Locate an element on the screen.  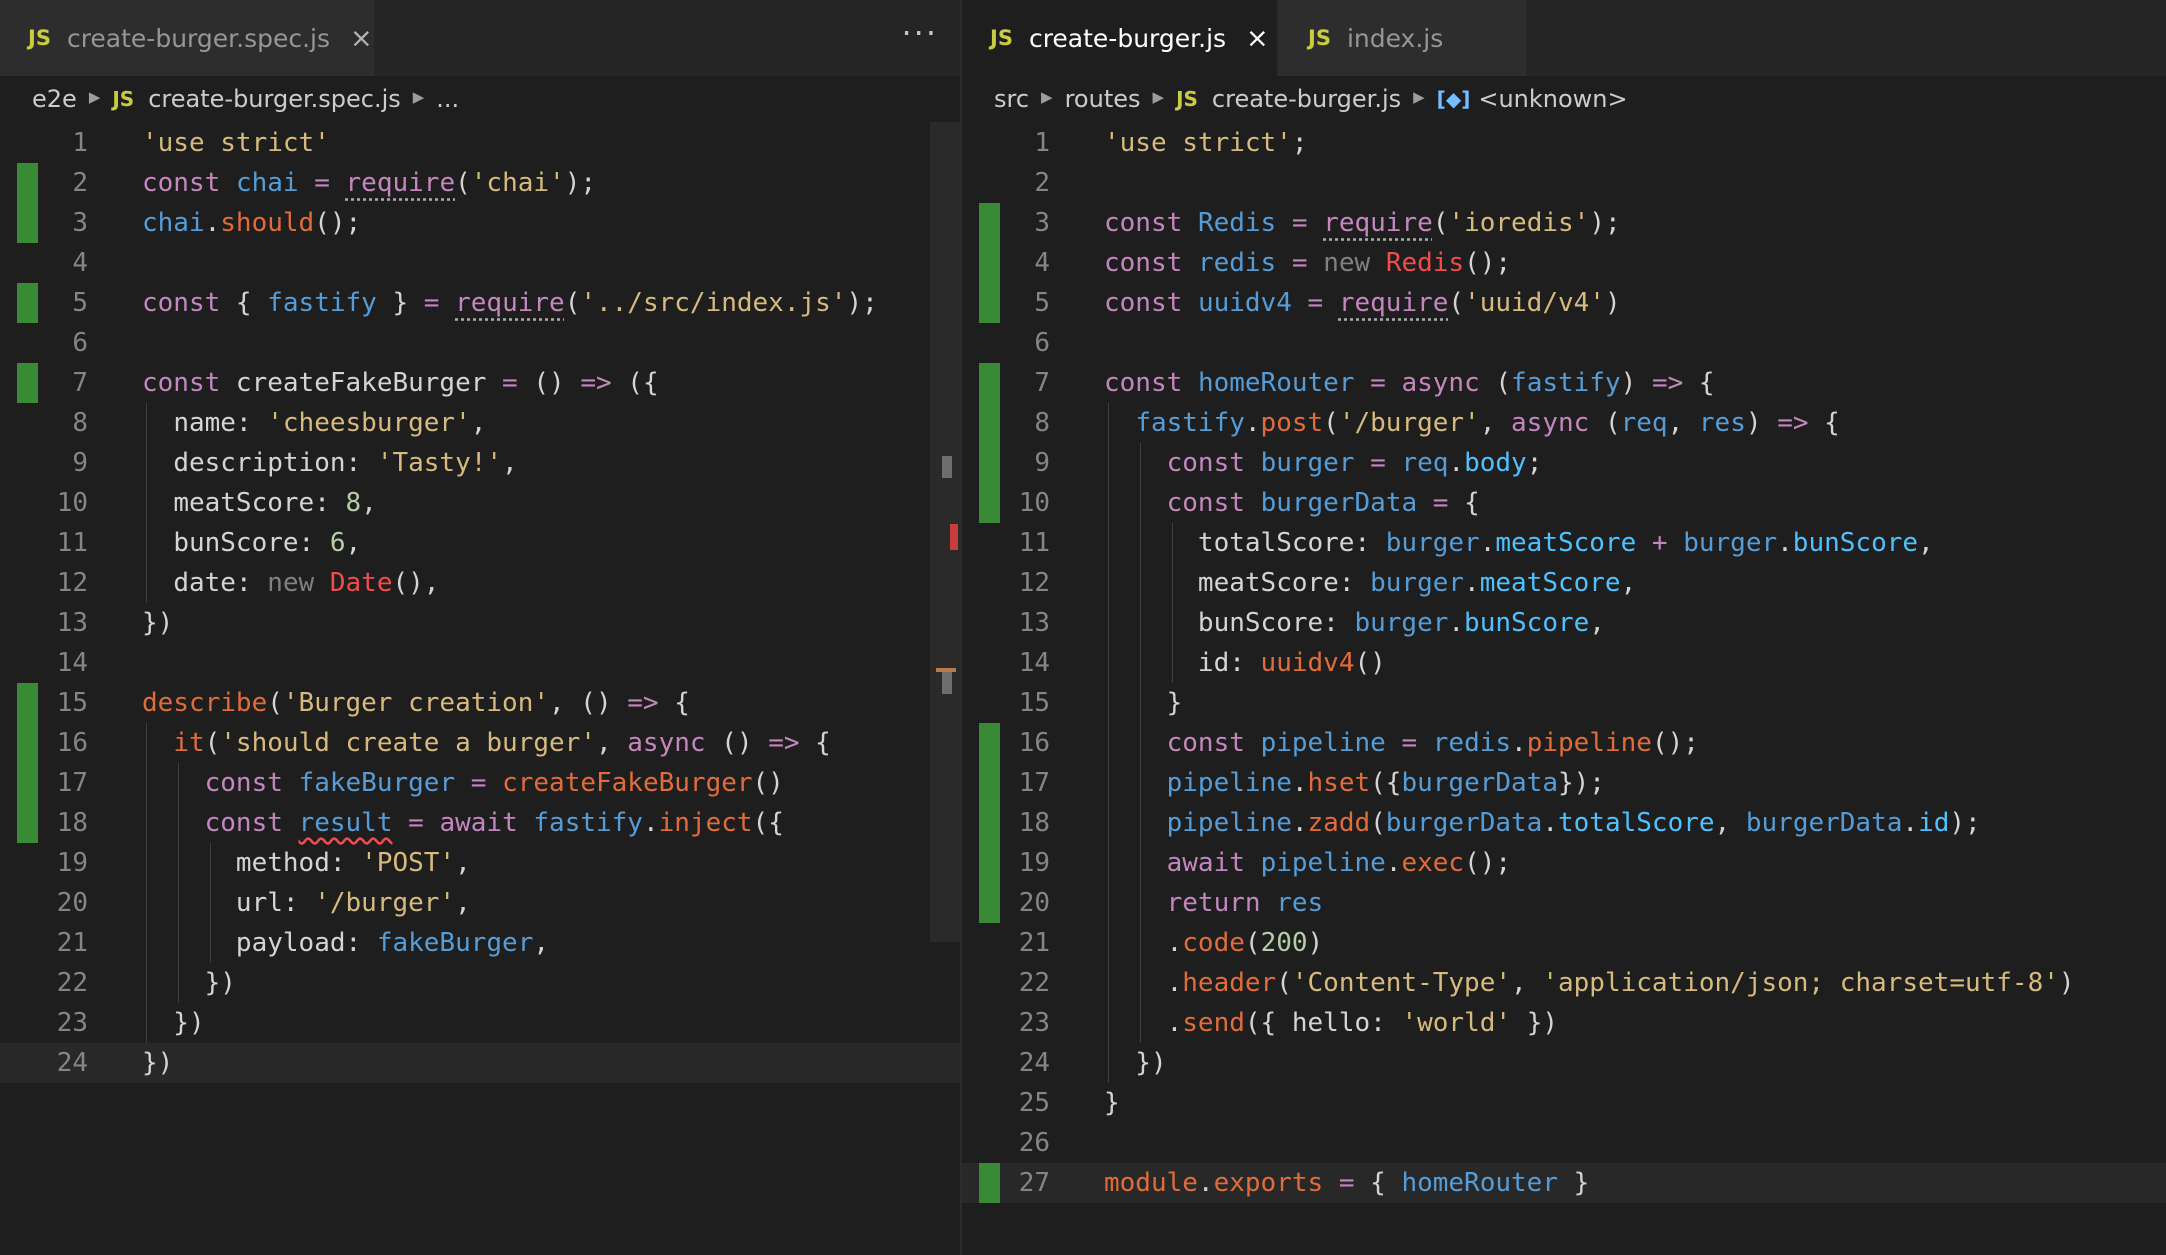
code-line: 25} is located at coordinates (1564, 1103).